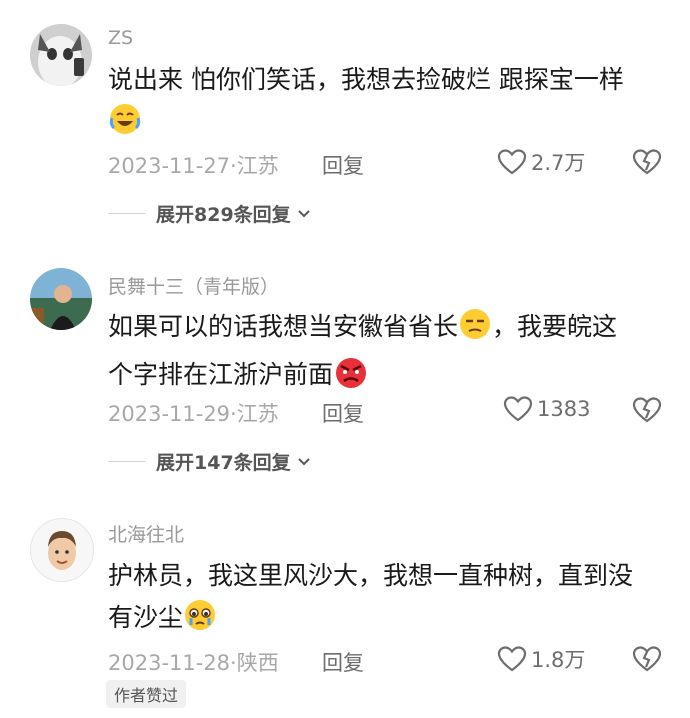 Image resolution: width=690 pixels, height=718 pixels. Describe the element at coordinates (283, 326) in the screenshot. I see `comment-text-body: 如果可以的话我想当安徽省省长` at that location.